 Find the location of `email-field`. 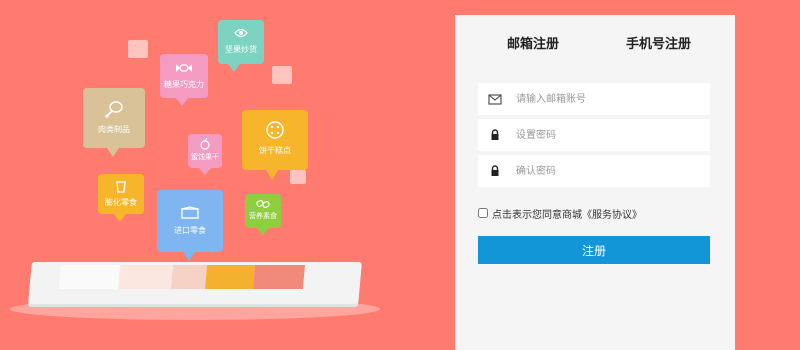

email-field is located at coordinates (594, 99).